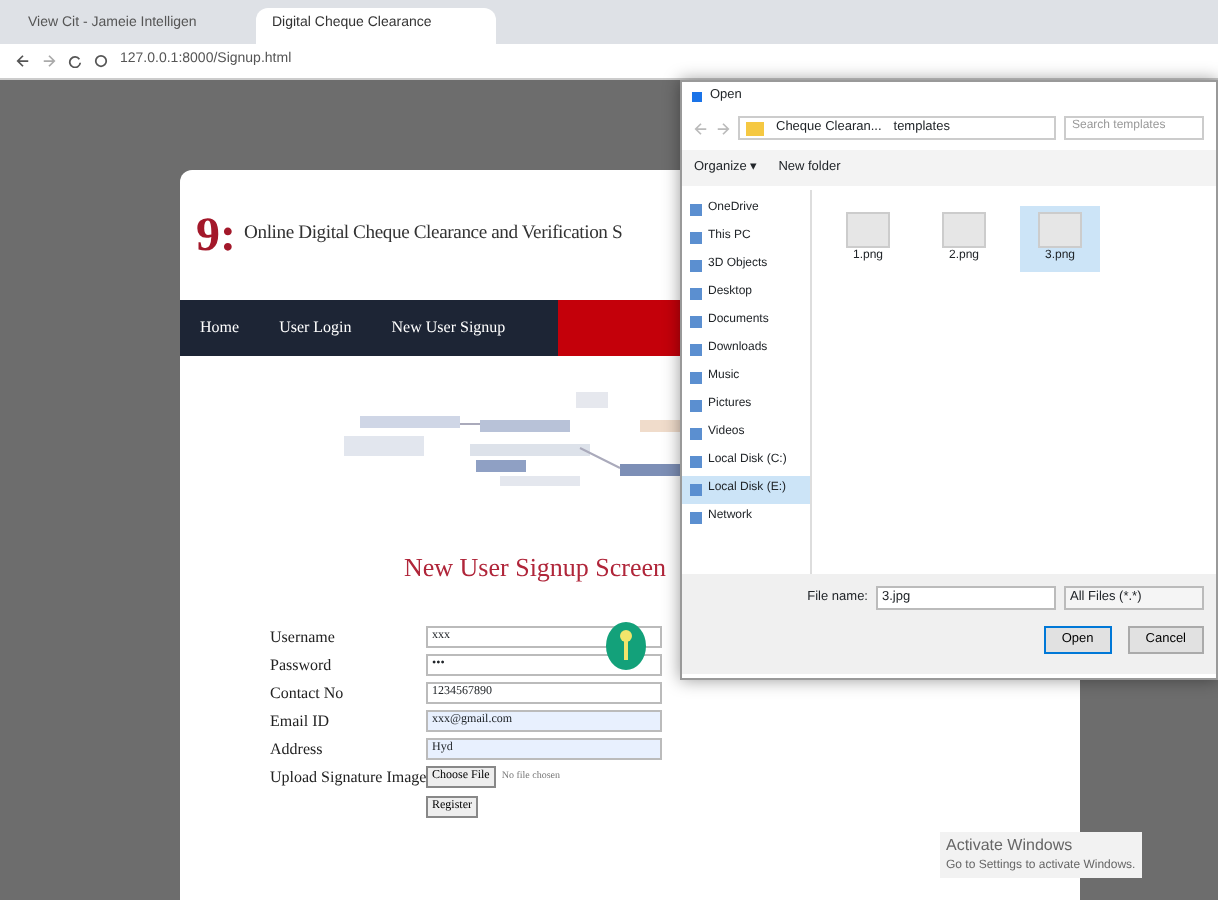 Image resolution: width=1218 pixels, height=900 pixels. Describe the element at coordinates (448, 328) in the screenshot. I see `nav-link: New User Signup` at that location.